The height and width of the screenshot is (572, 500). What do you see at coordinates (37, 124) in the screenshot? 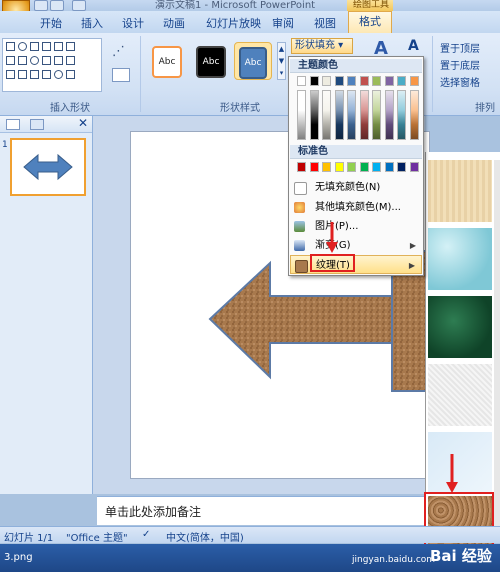
I see `outline-tab-icon` at bounding box center [37, 124].